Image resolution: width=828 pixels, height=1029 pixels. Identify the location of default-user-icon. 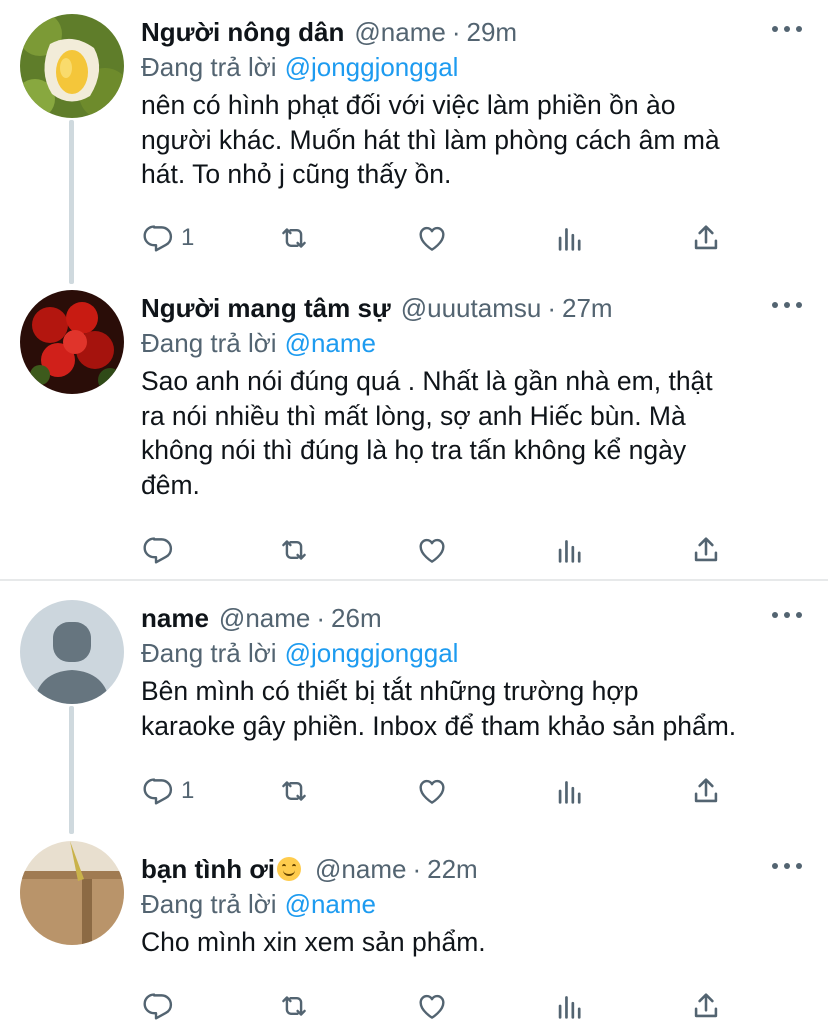
(72, 652).